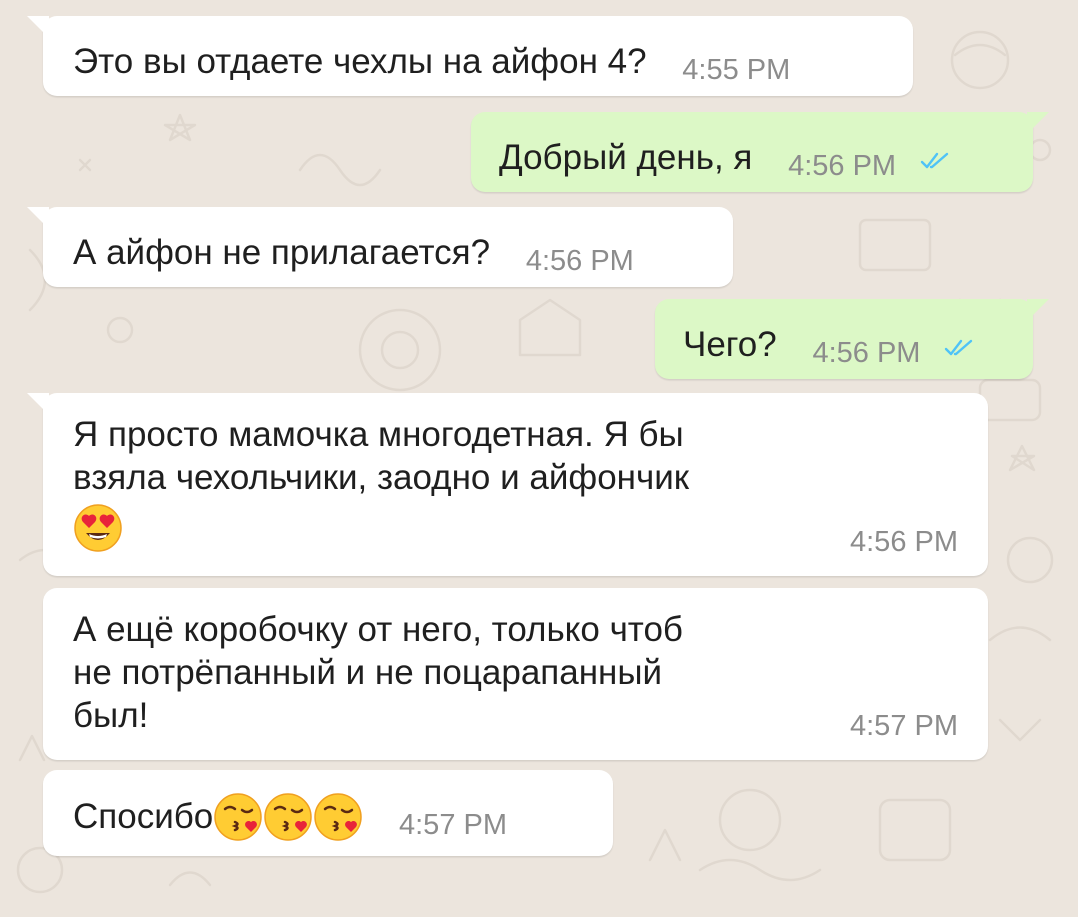 Image resolution: width=1078 pixels, height=917 pixels. Describe the element at coordinates (626, 157) in the screenshot. I see `message-text: Добрый день, я` at that location.